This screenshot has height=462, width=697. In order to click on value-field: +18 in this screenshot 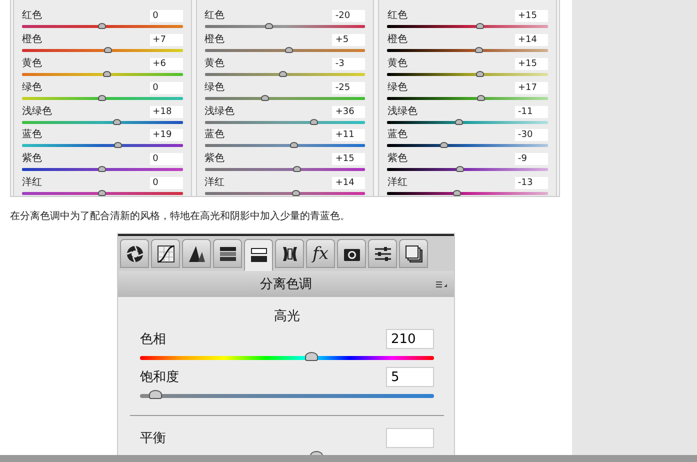, I will do `click(166, 112)`.